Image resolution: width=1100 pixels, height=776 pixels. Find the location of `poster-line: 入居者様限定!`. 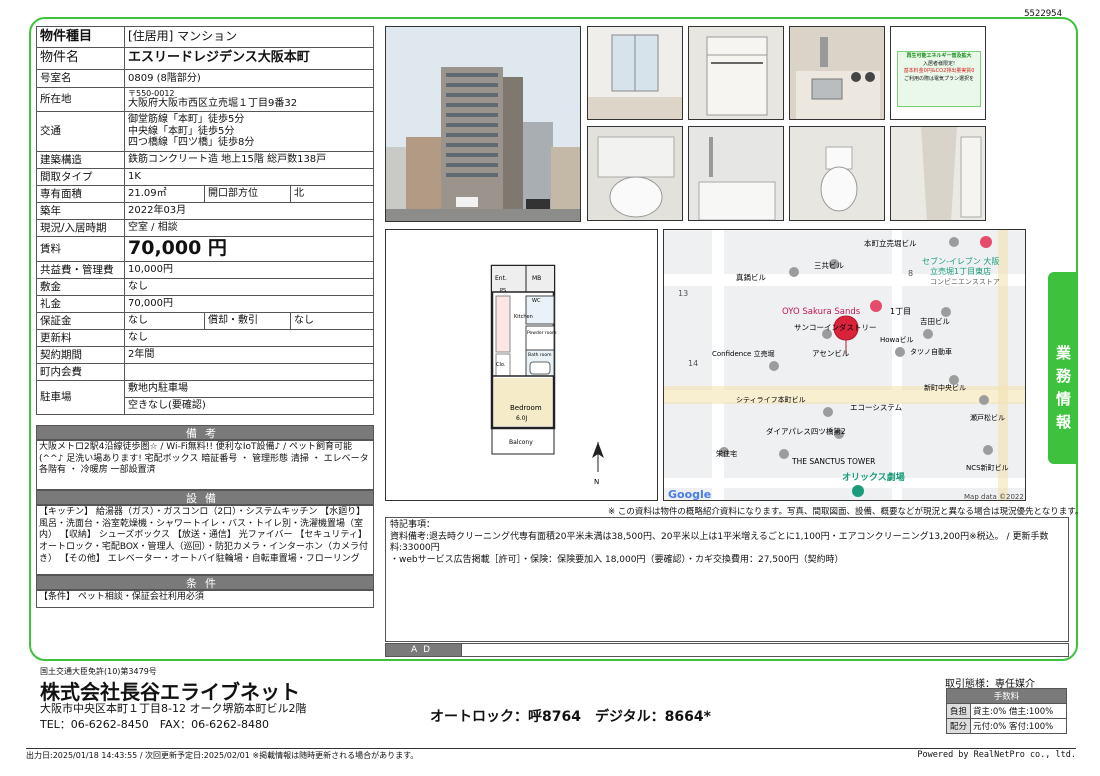

poster-line: 入居者様限定! is located at coordinates (938, 63).